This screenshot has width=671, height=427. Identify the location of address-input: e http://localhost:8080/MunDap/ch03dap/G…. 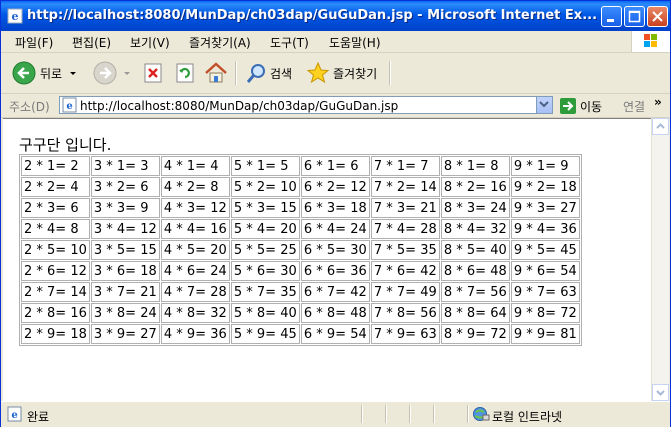
(306, 105).